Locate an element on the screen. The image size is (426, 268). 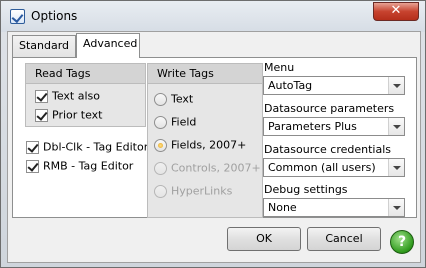
write-text-radio: Text is located at coordinates (173, 99).